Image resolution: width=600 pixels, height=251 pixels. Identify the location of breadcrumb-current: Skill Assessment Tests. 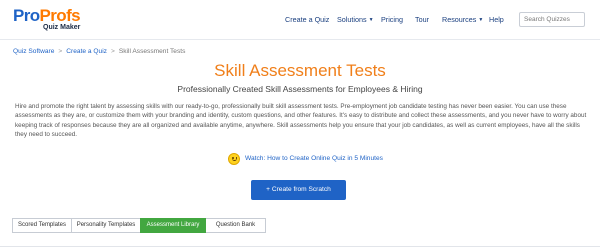
(152, 51).